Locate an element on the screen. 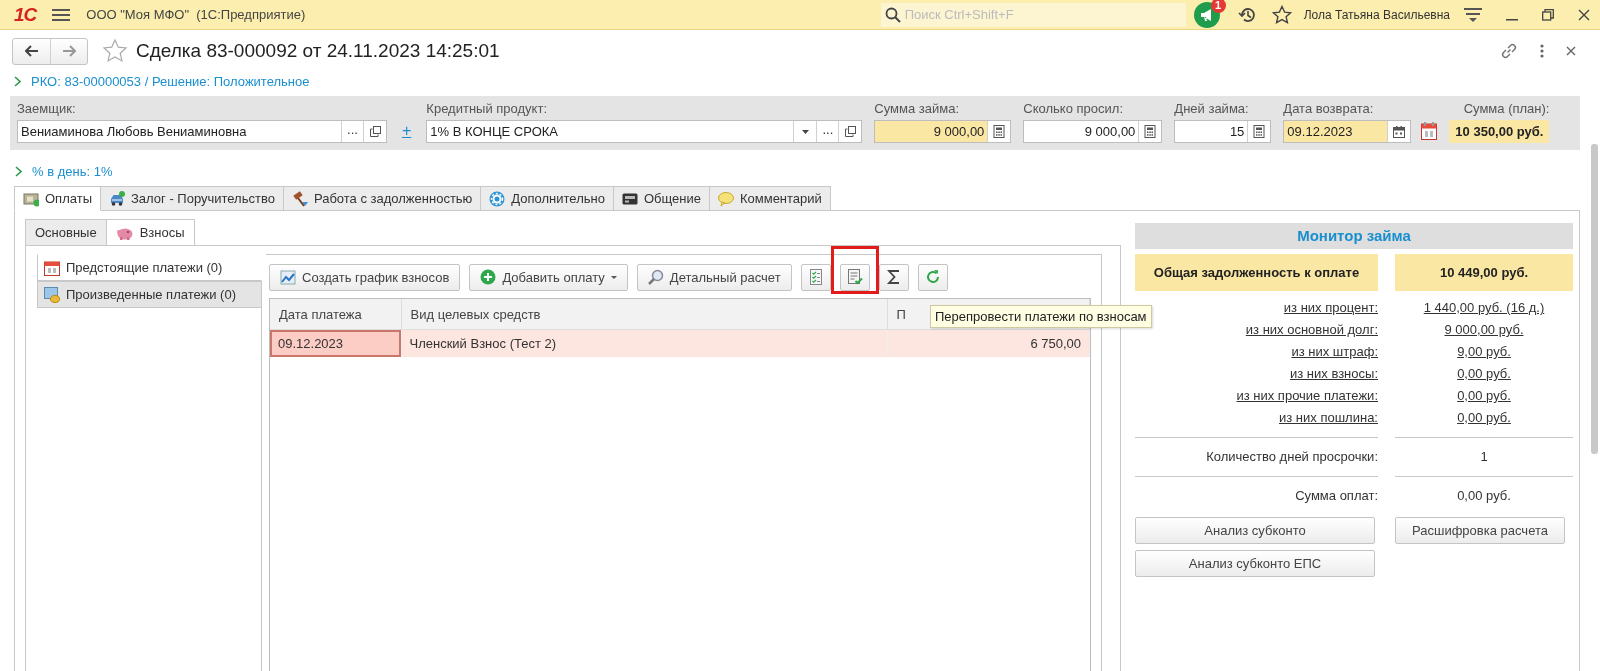 Image resolution: width=1600 pixels, height=671 pixels. tab: Работа с задолженностью is located at coordinates (382, 198).